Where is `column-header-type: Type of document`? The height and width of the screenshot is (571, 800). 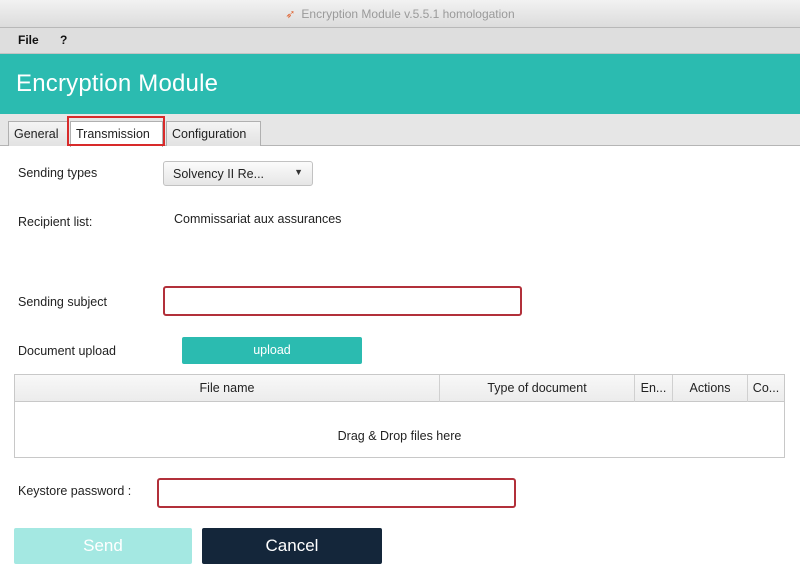
column-header-type: Type of document is located at coordinates (537, 388).